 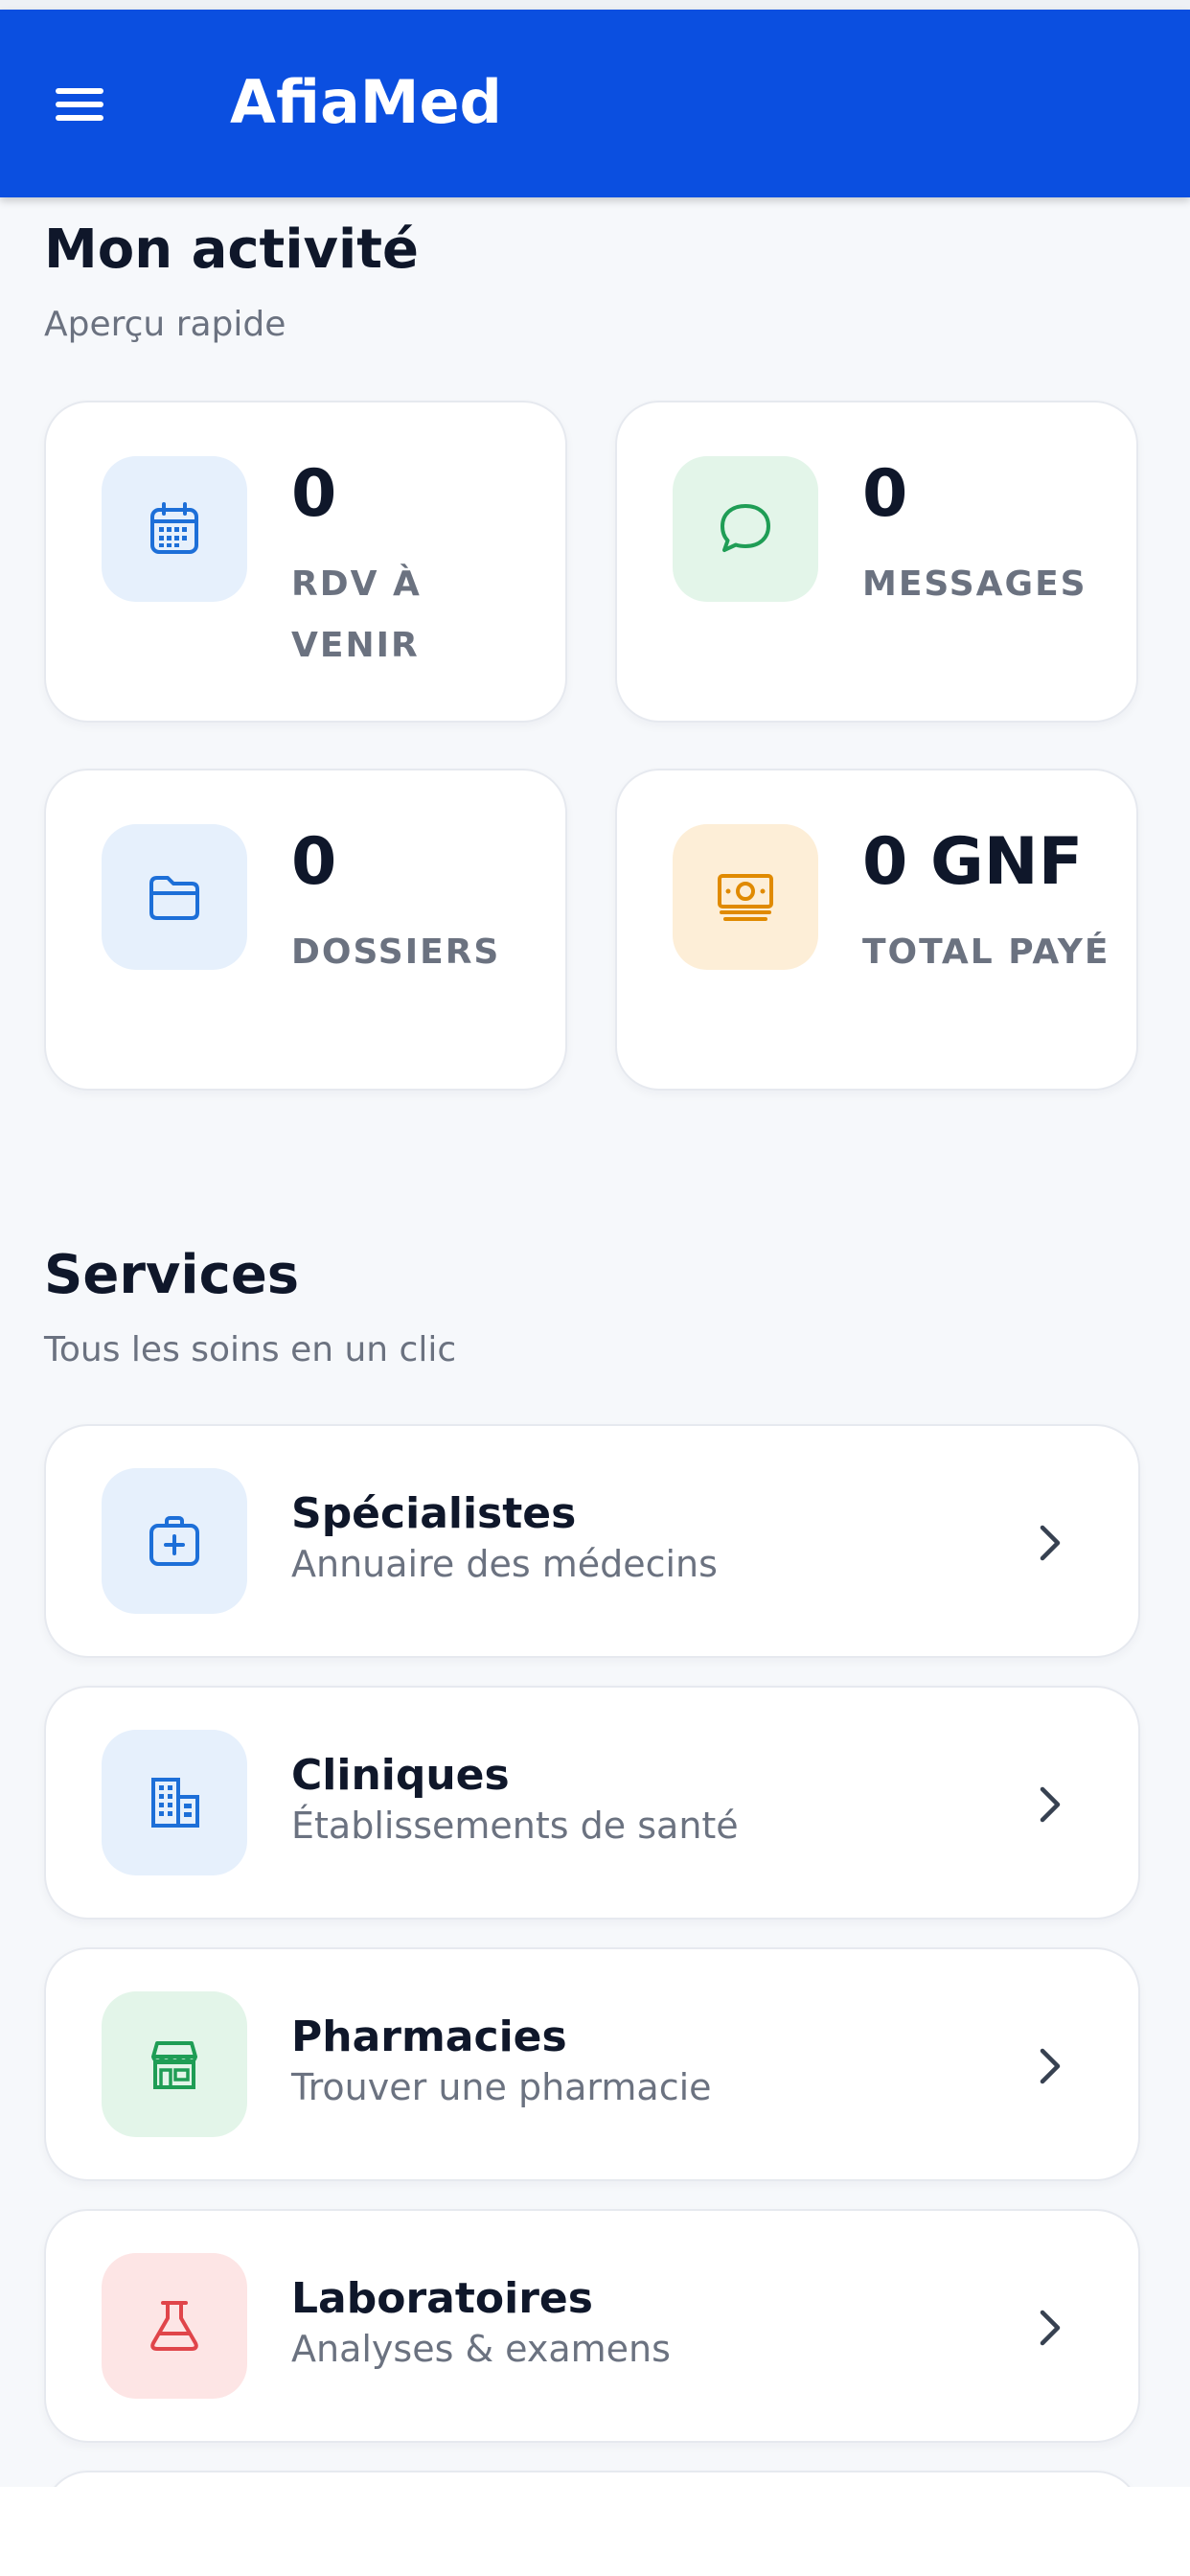 What do you see at coordinates (357, 614) in the screenshot?
I see `appointments-label: RDV À VENIR` at bounding box center [357, 614].